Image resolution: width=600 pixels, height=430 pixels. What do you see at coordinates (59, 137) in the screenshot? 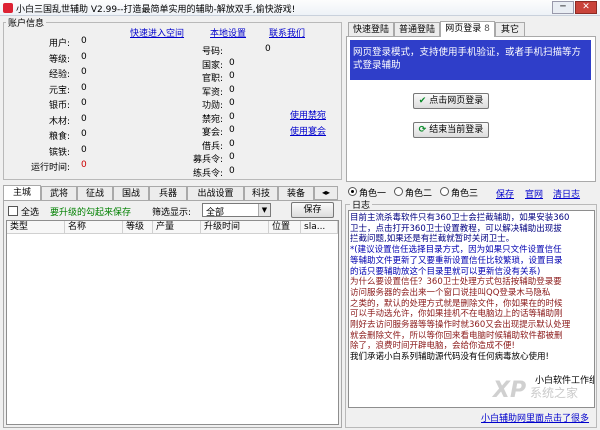
I see `field-label: 粮食:` at bounding box center [59, 137].